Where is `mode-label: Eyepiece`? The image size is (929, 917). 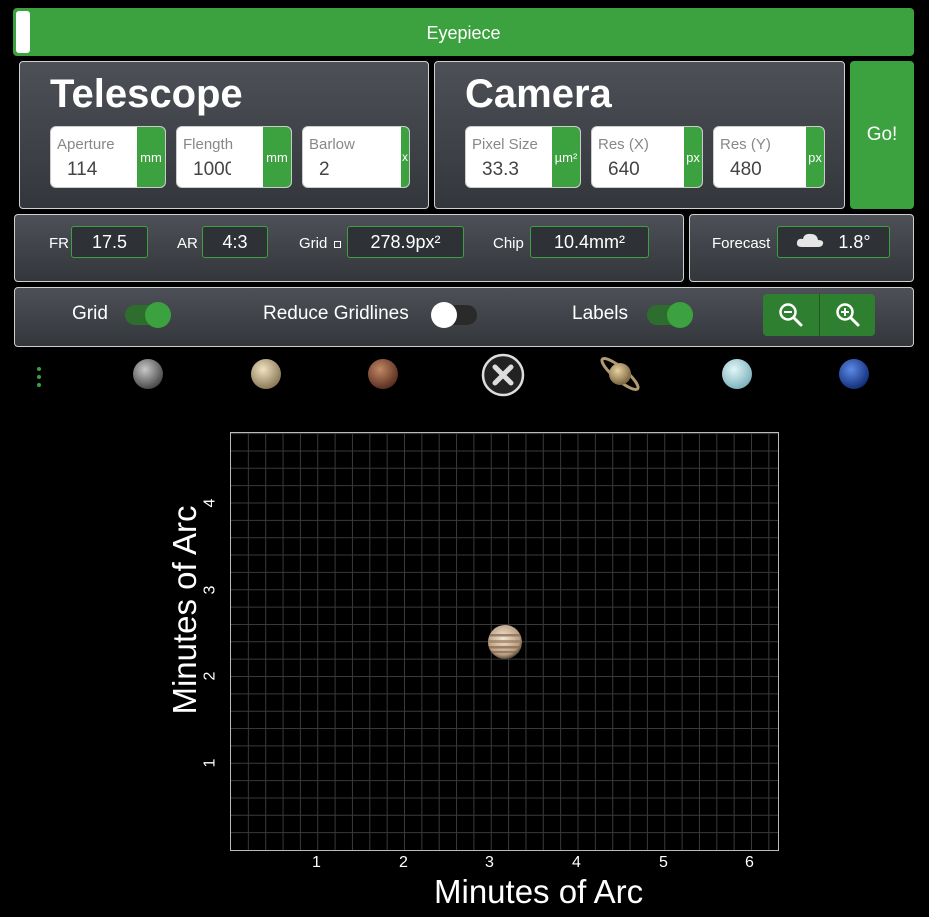
mode-label: Eyepiece is located at coordinates (463, 33).